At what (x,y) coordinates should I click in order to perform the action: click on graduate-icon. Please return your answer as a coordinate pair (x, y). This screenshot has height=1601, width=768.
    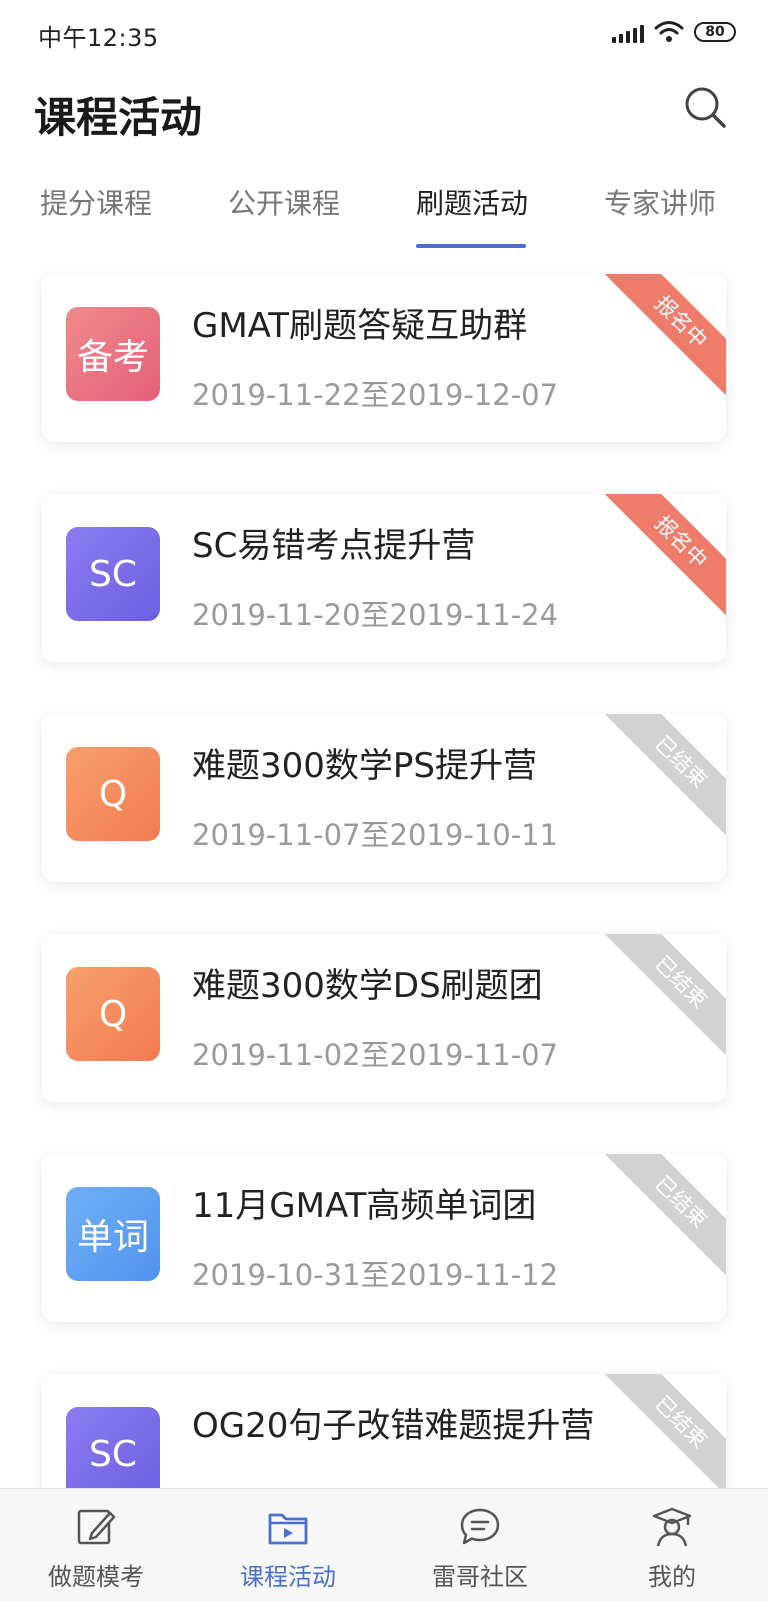
    Looking at the image, I should click on (672, 1527).